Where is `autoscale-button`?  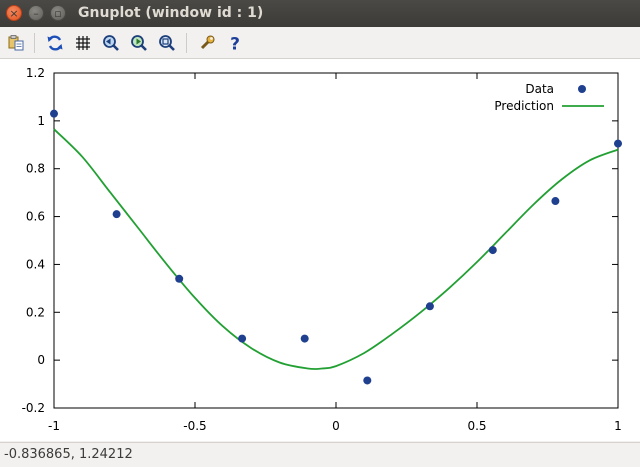 autoscale-button is located at coordinates (167, 43).